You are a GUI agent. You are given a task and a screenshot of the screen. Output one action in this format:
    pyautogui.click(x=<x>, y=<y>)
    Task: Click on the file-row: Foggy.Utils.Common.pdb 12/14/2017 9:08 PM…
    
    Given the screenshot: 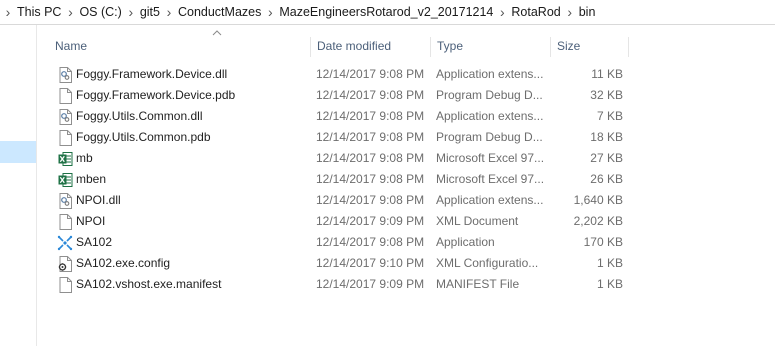 What is the action you would take?
    pyautogui.click(x=406, y=137)
    